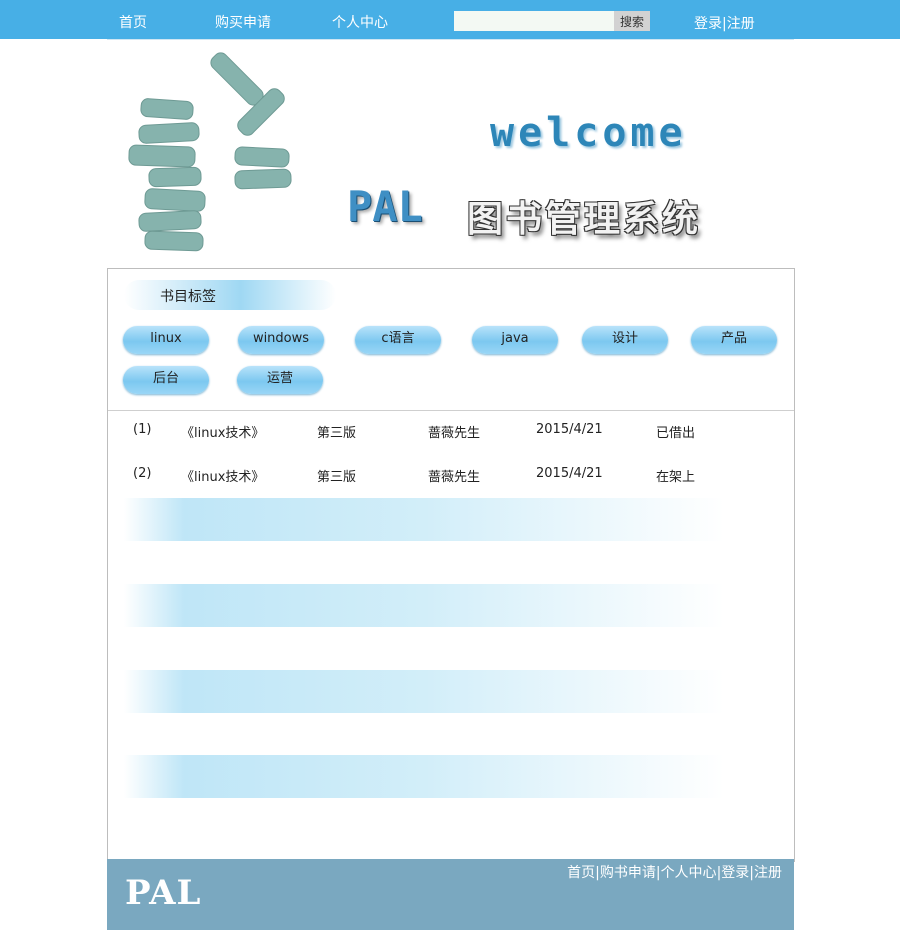 Image resolution: width=900 pixels, height=930 pixels. Describe the element at coordinates (423, 476) in the screenshot. I see `book-row: (2) 《linux技术》 第三版 蔷薇先生 2015/4/21 在架上` at that location.